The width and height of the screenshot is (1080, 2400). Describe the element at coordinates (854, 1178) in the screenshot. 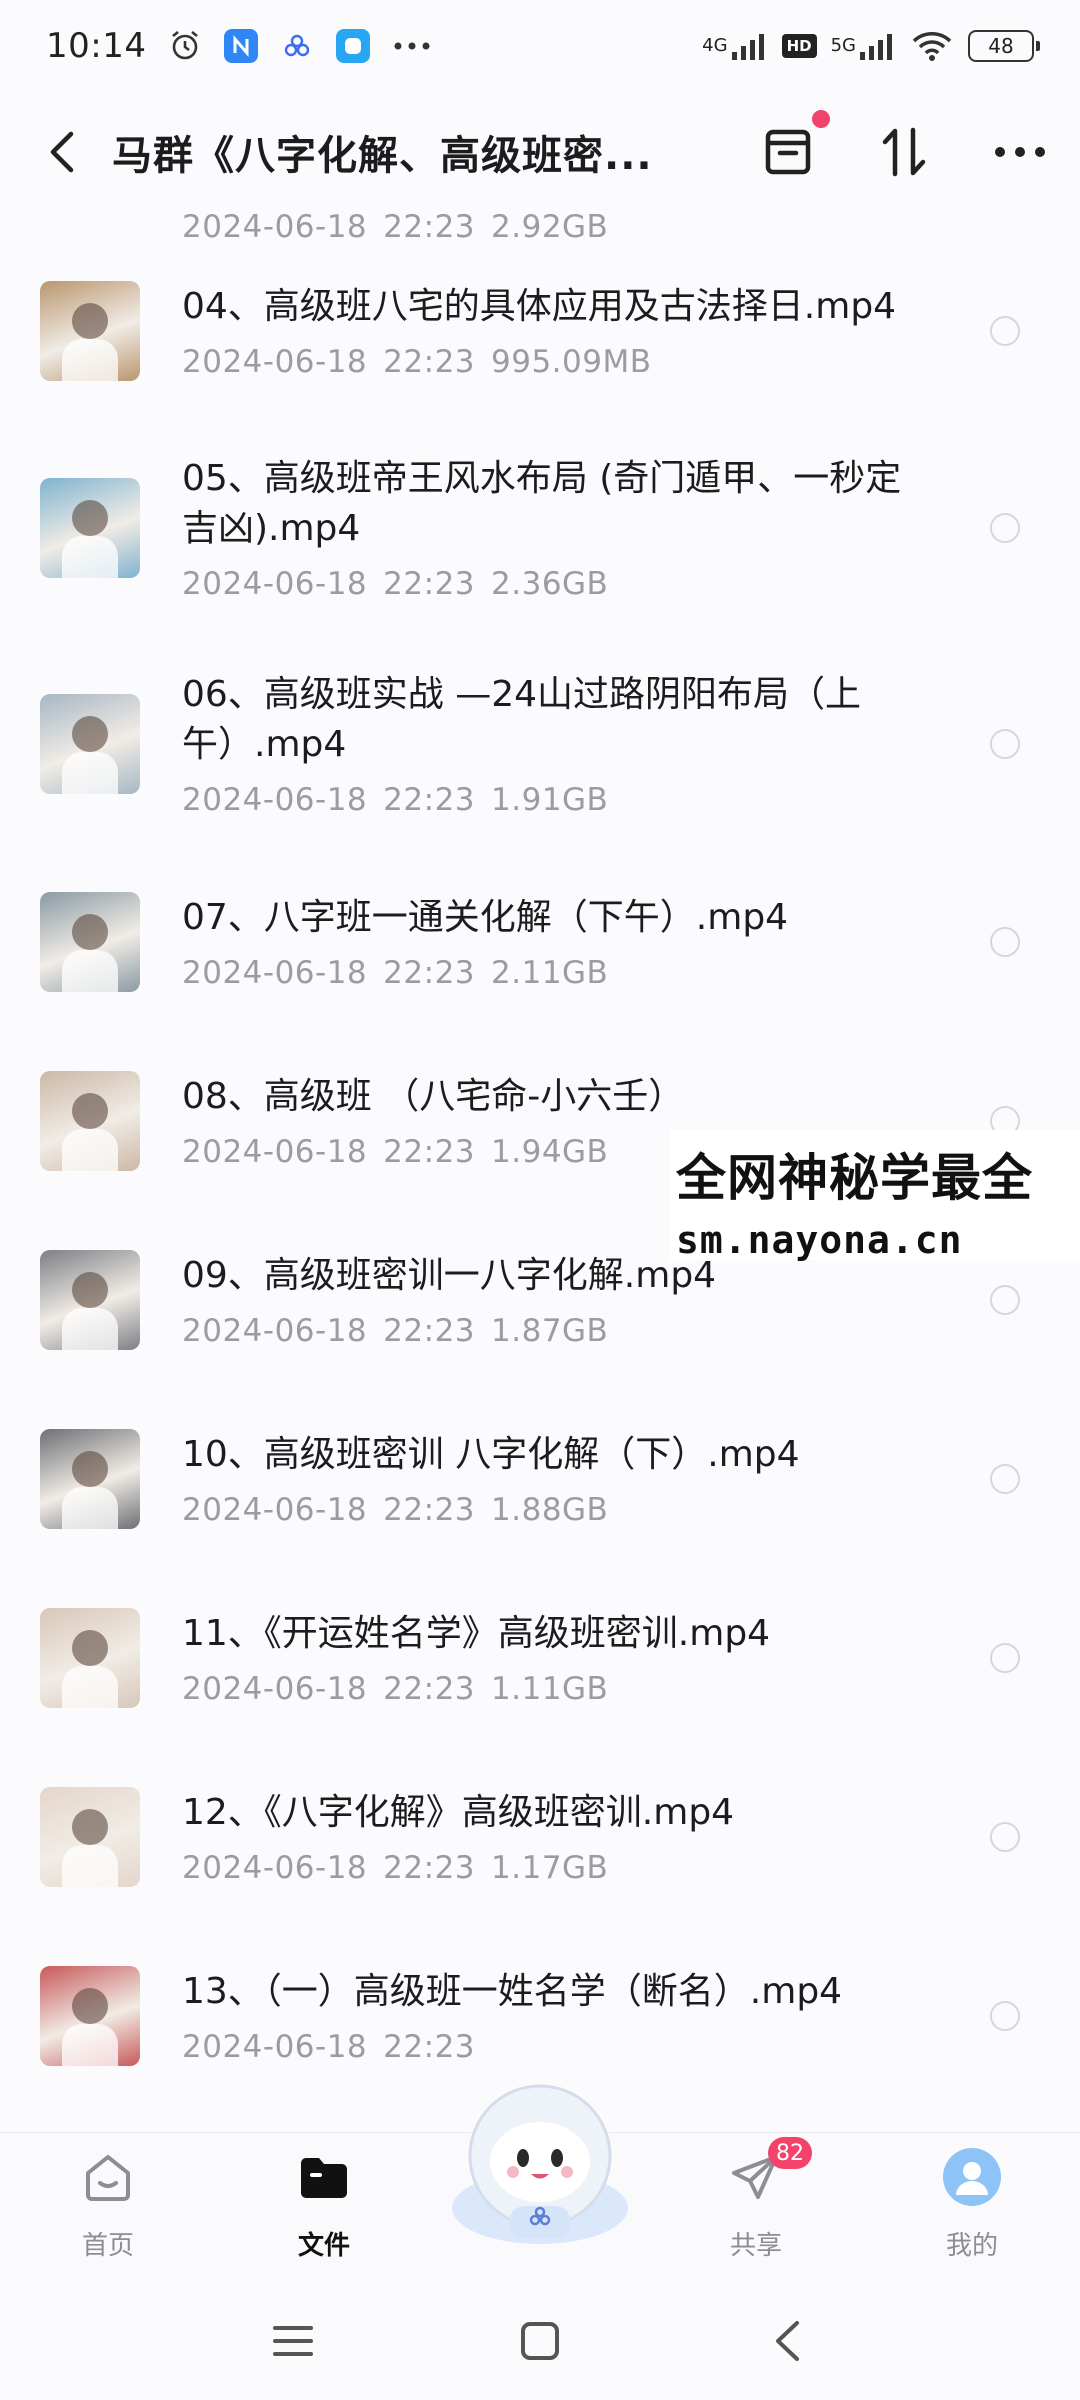

I see `watermark-line-1: 全网神秘学最全` at that location.